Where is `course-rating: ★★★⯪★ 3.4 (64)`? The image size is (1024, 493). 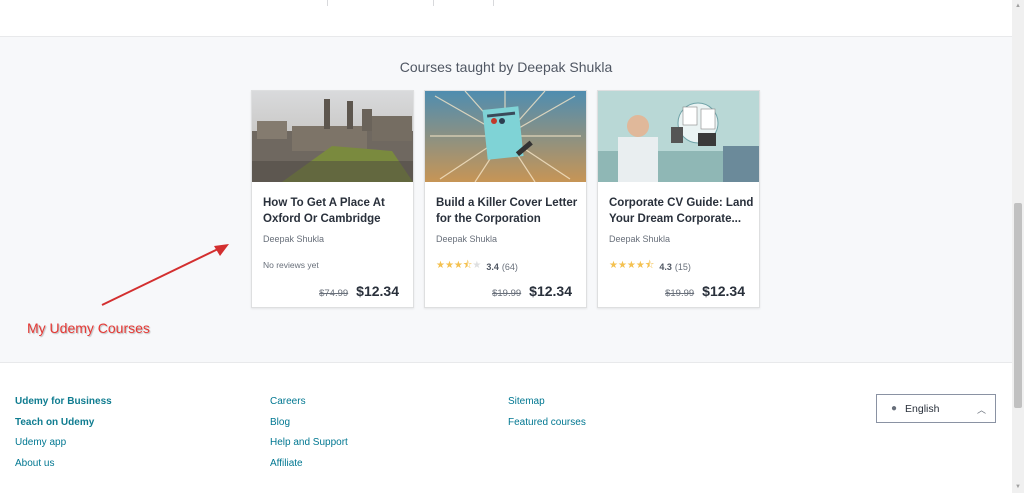
course-rating: ★★★⯪★ 3.4 (64) is located at coordinates (477, 266).